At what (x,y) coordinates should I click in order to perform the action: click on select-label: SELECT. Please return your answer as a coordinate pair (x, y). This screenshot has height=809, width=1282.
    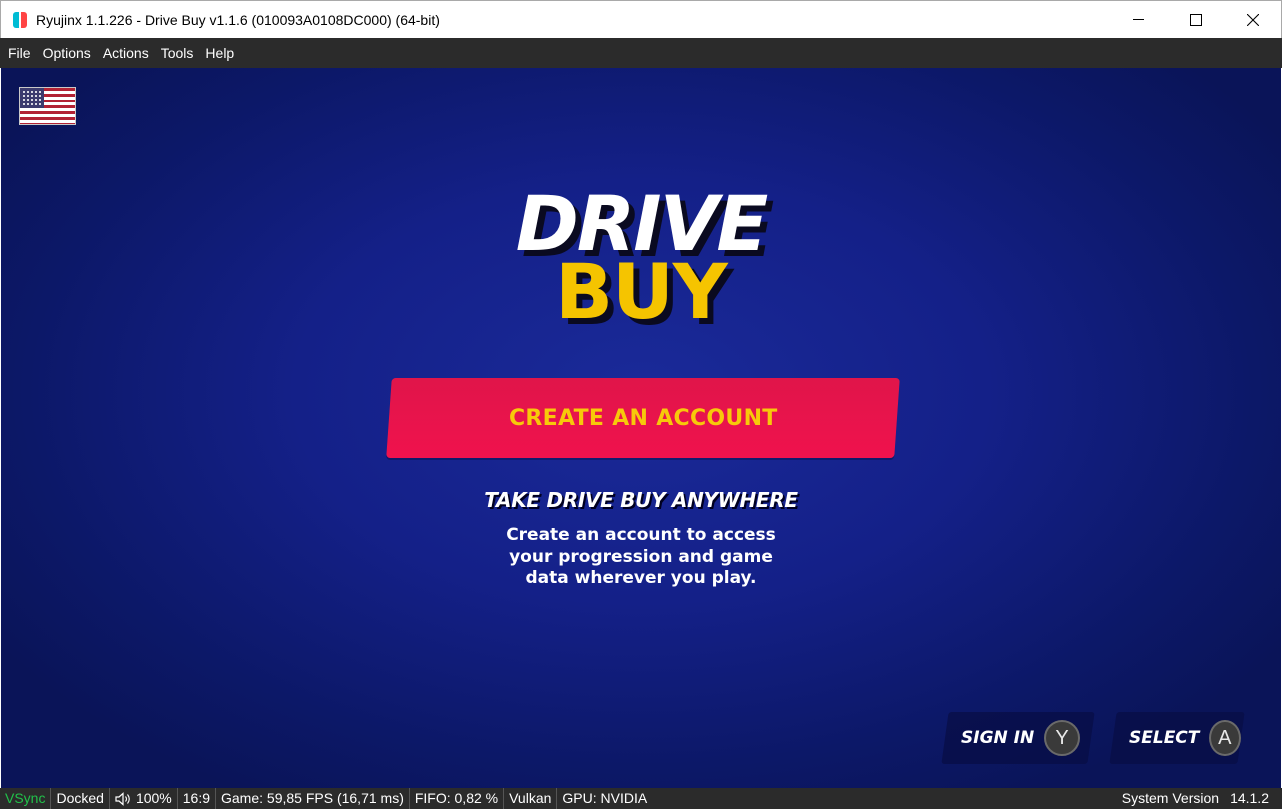
    Looking at the image, I should click on (1164, 738).